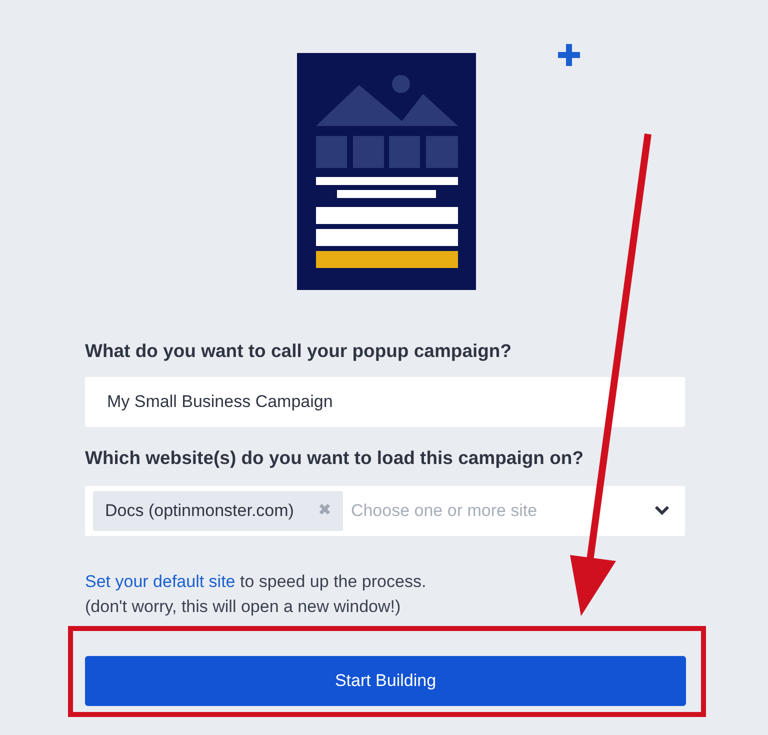 The height and width of the screenshot is (735, 768). What do you see at coordinates (299, 351) in the screenshot?
I see `field-label: What do you want to call your popup campaign?` at bounding box center [299, 351].